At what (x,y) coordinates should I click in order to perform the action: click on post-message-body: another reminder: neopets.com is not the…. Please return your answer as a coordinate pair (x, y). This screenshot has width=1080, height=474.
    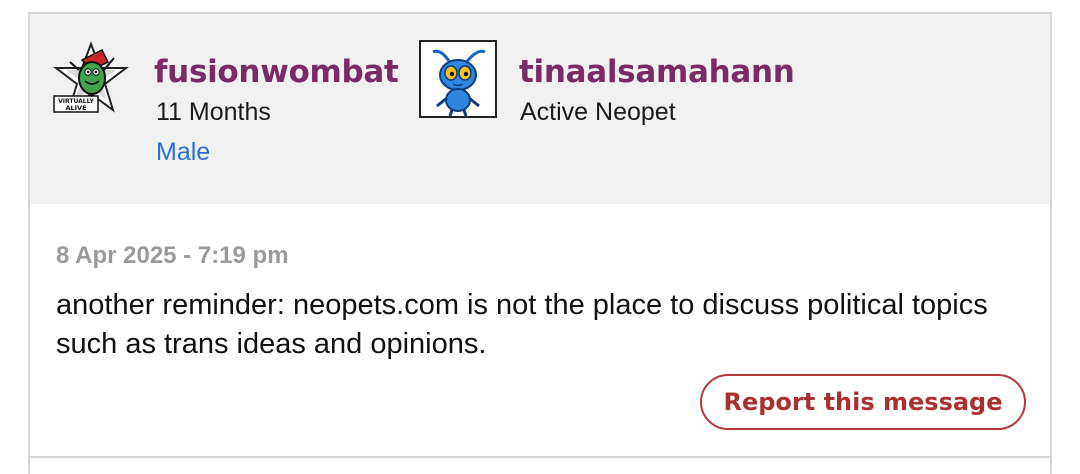
    Looking at the image, I should click on (522, 324).